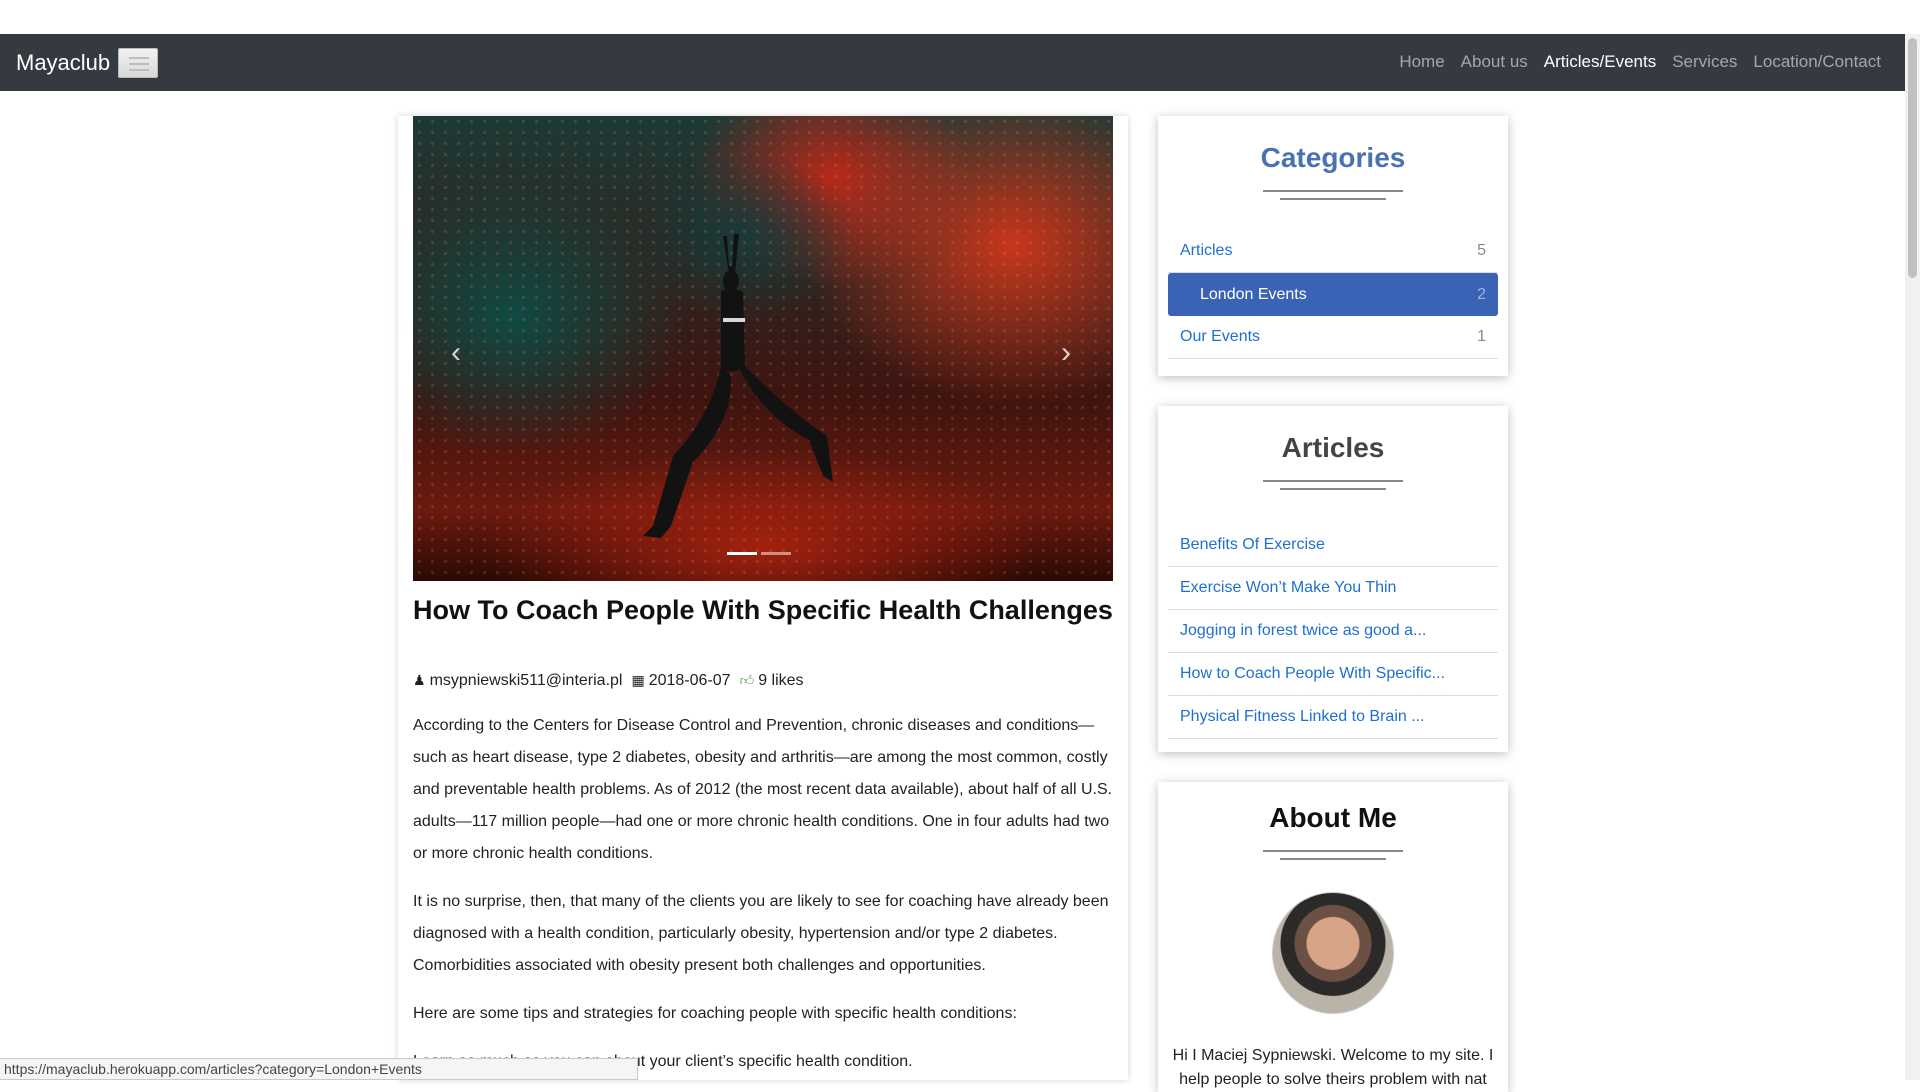 The width and height of the screenshot is (1920, 1092). What do you see at coordinates (456, 353) in the screenshot?
I see `chevron-left-icon: ‹` at bounding box center [456, 353].